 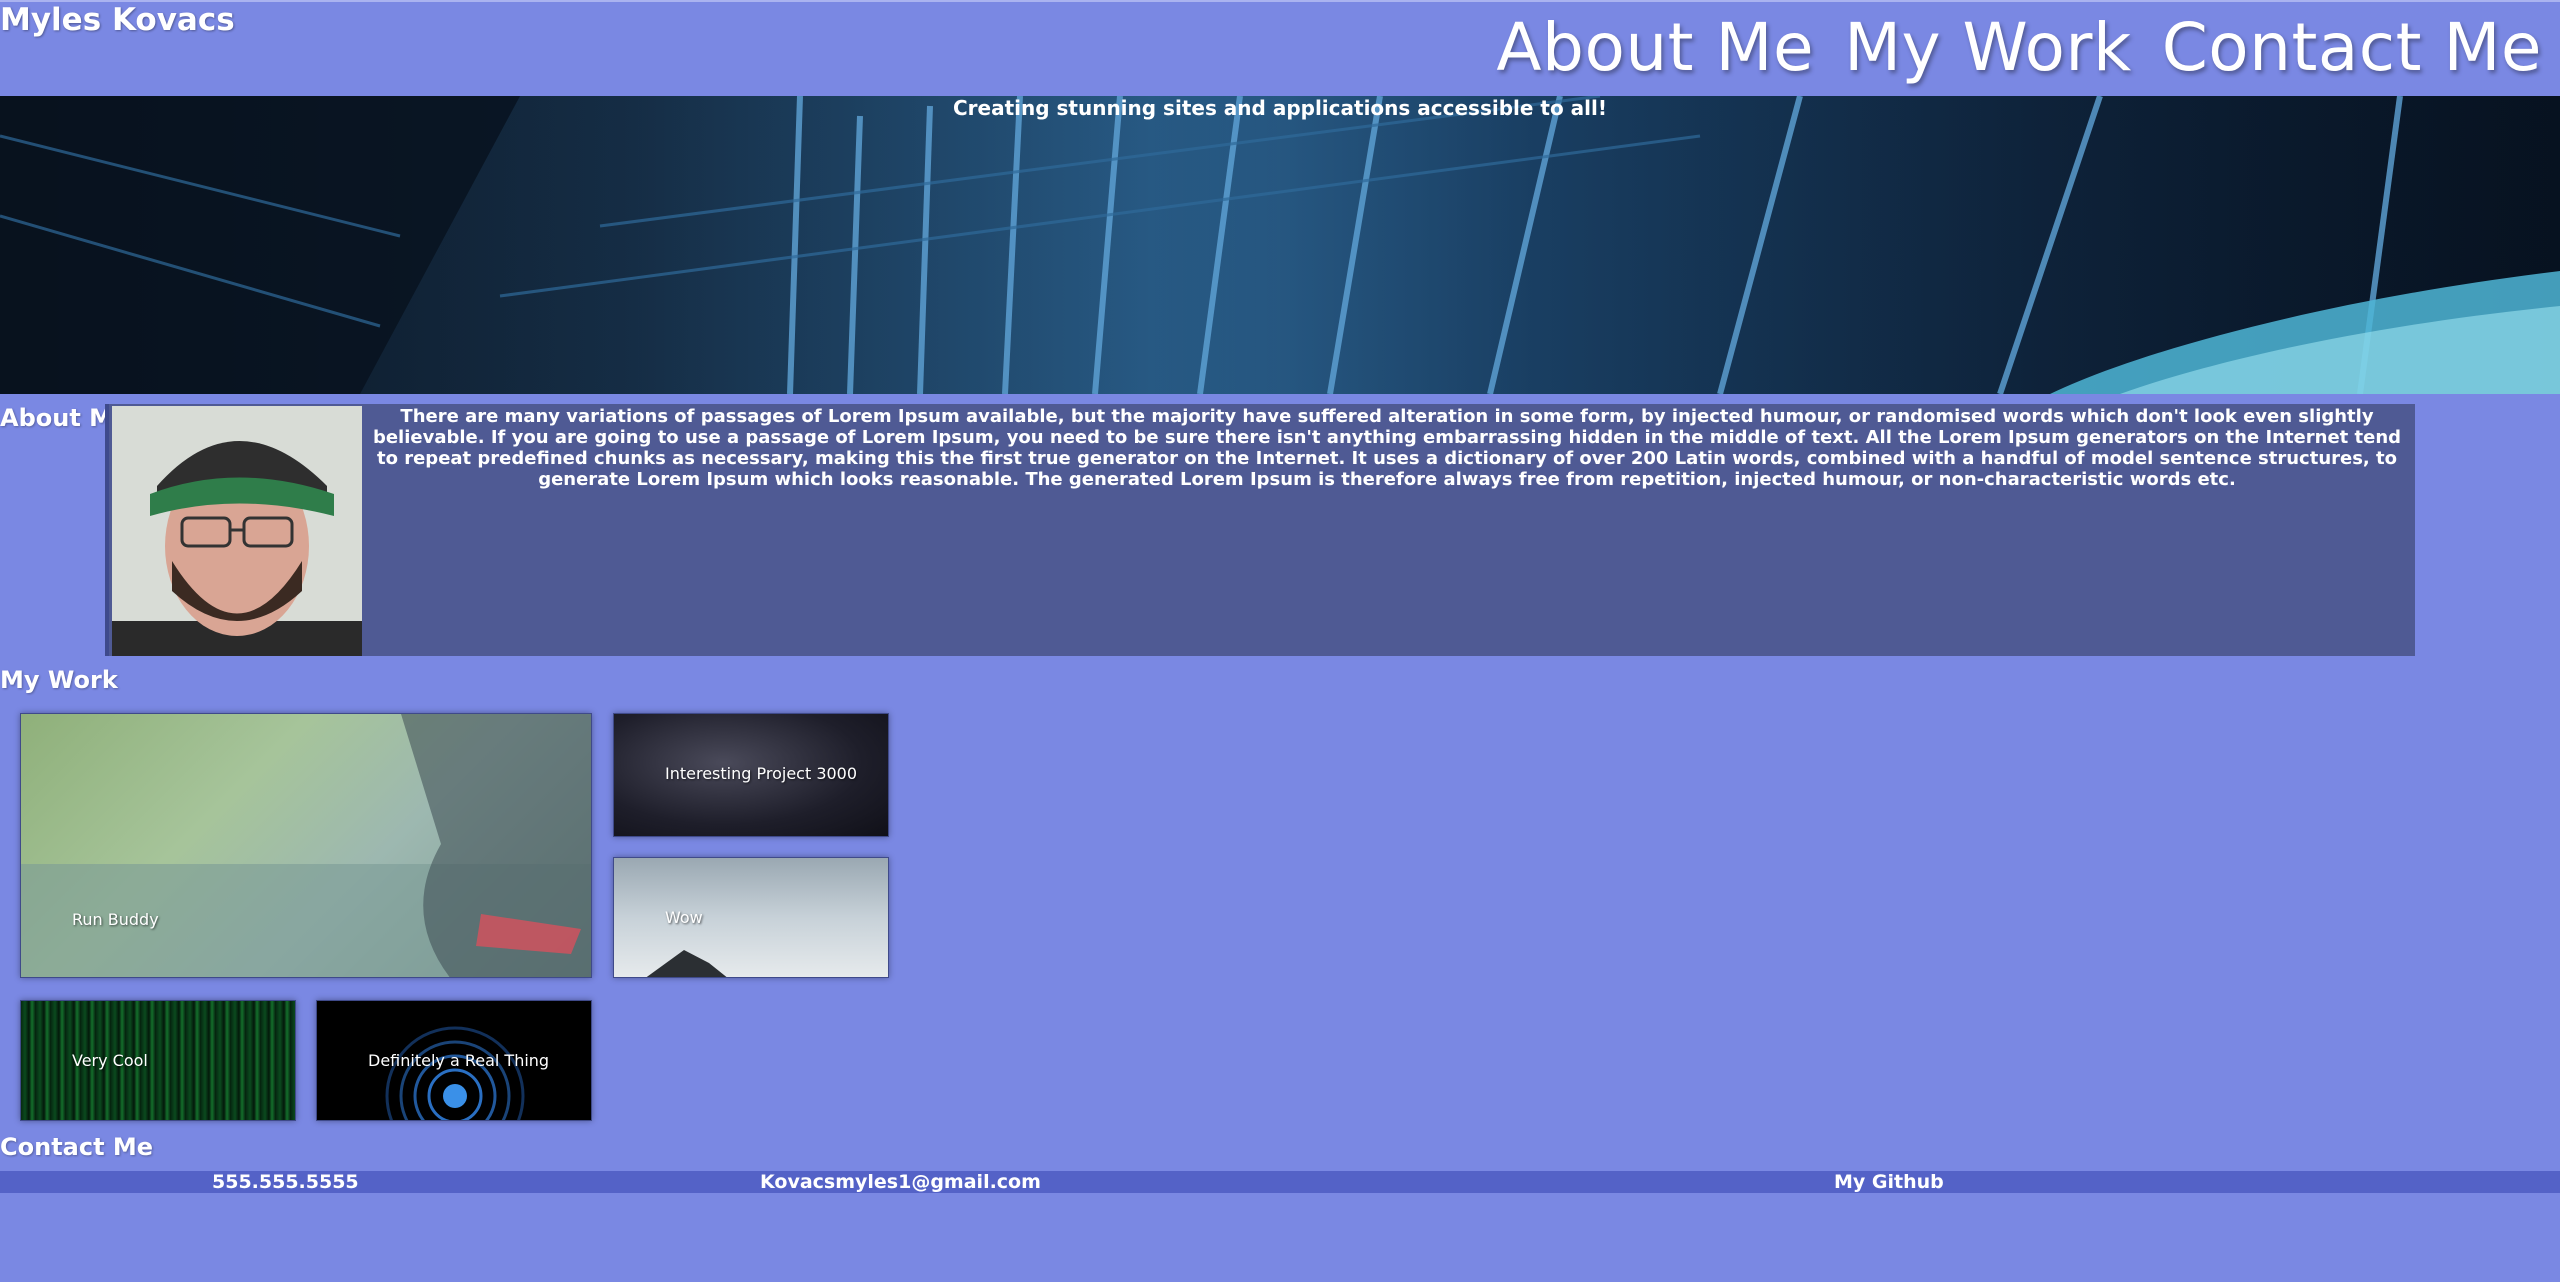 What do you see at coordinates (684, 917) in the screenshot?
I see `project-label-wow: Wow` at bounding box center [684, 917].